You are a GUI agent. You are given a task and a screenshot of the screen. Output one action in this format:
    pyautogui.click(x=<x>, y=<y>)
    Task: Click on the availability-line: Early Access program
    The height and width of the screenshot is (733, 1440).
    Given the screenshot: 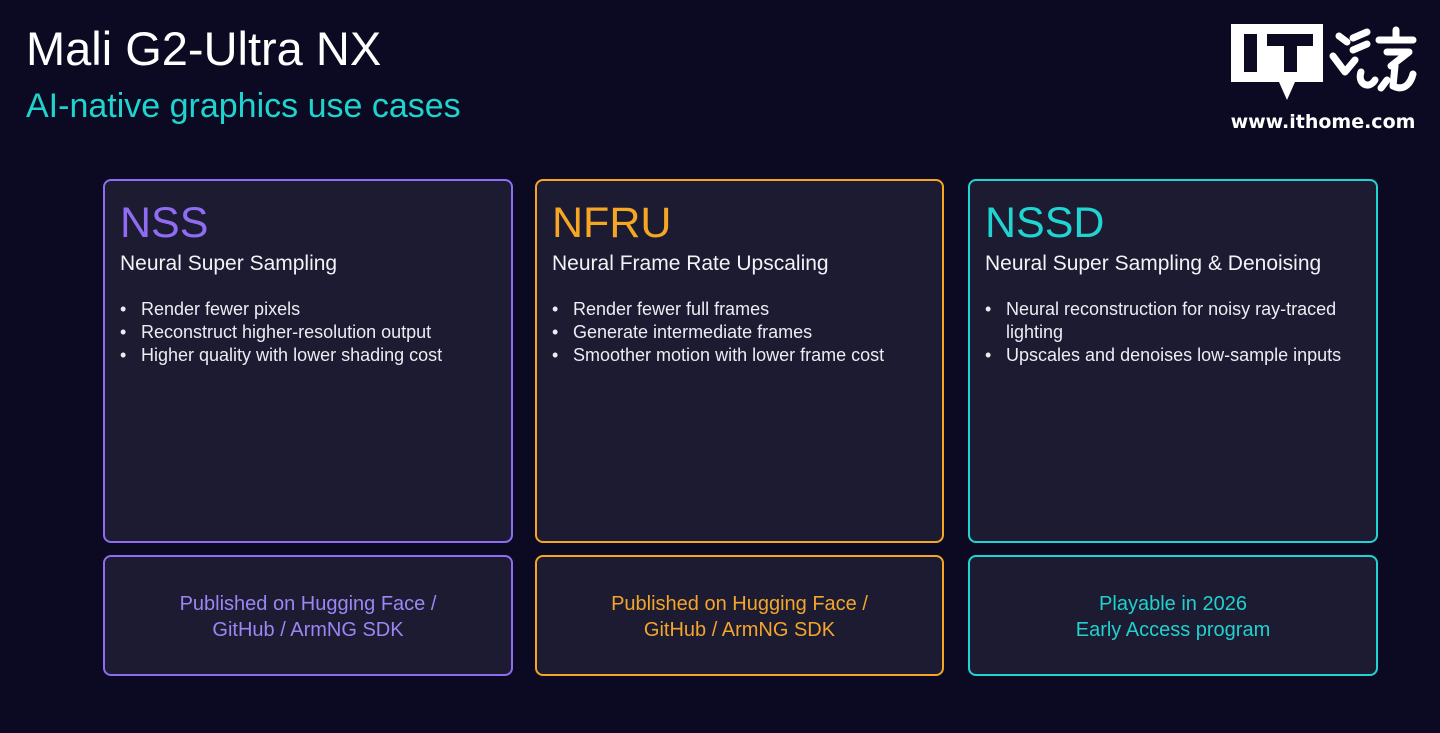 What is the action you would take?
    pyautogui.click(x=1173, y=630)
    